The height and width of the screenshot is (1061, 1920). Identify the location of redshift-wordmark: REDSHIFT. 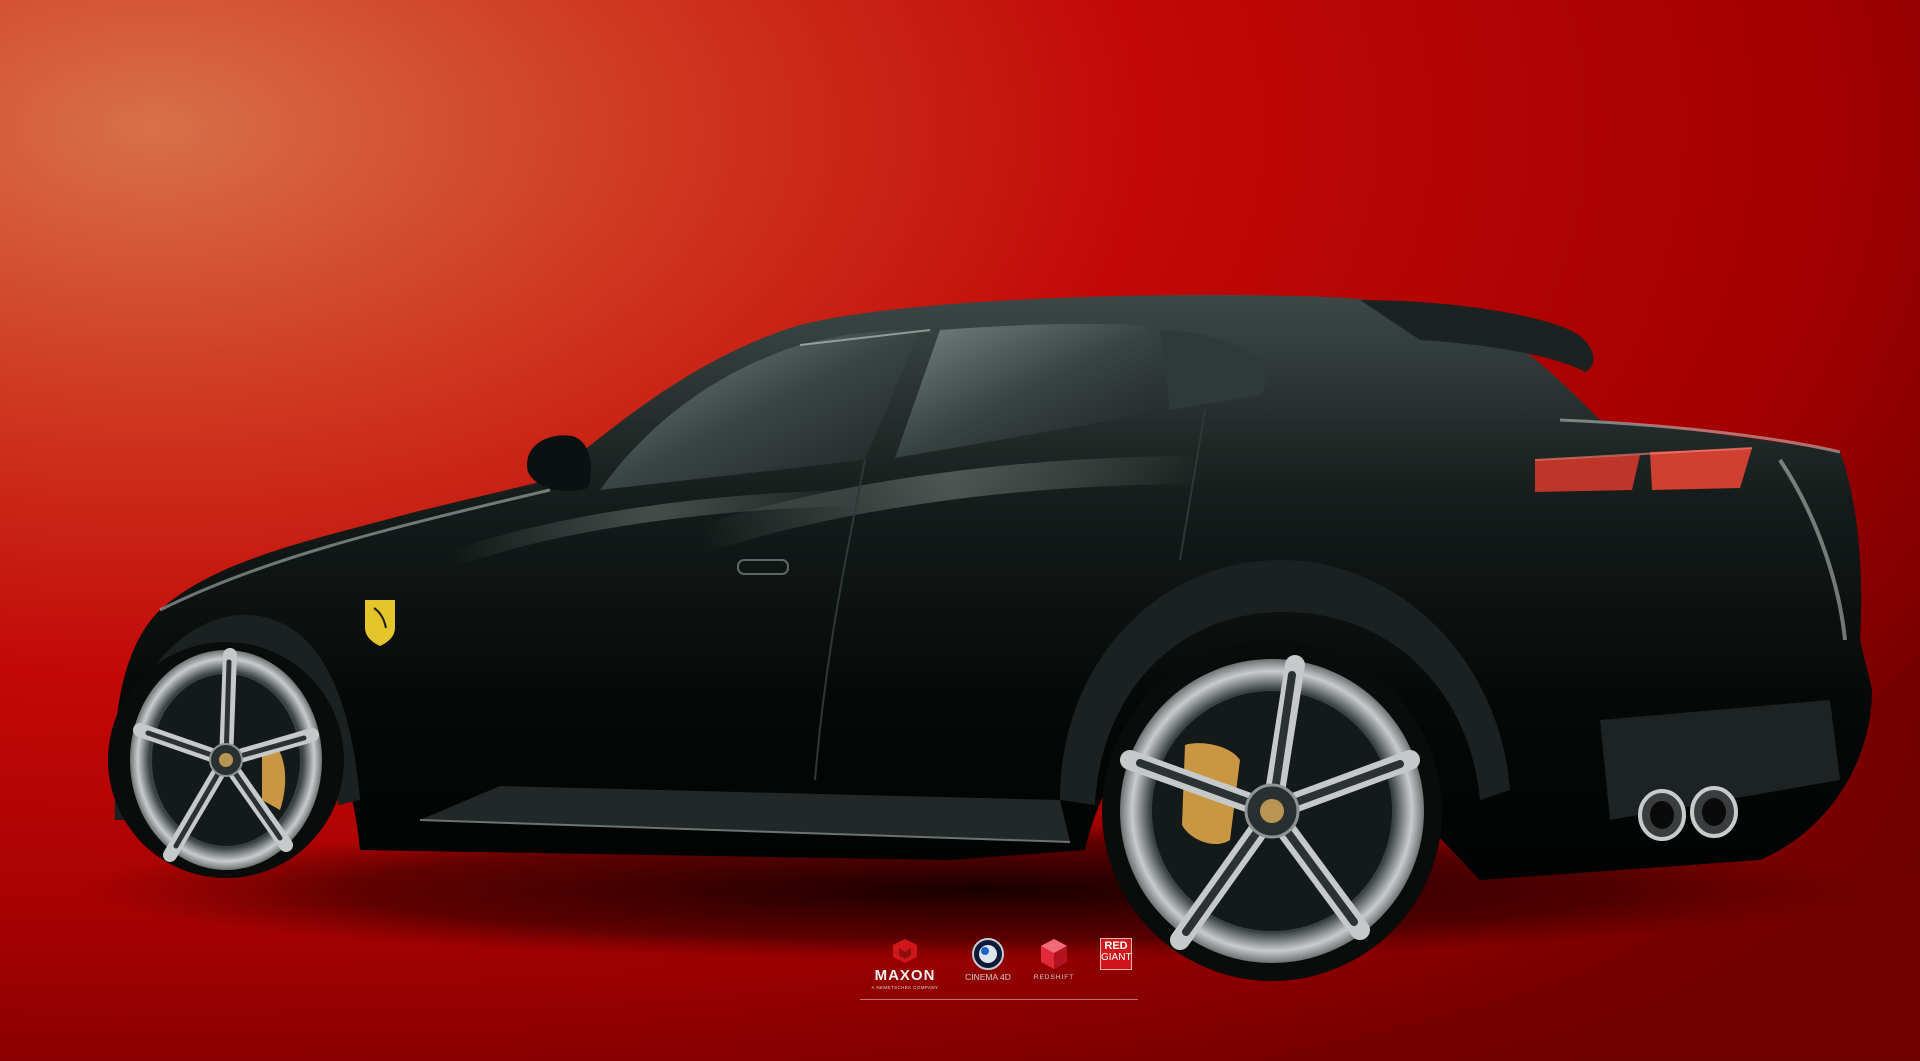
(1054, 977).